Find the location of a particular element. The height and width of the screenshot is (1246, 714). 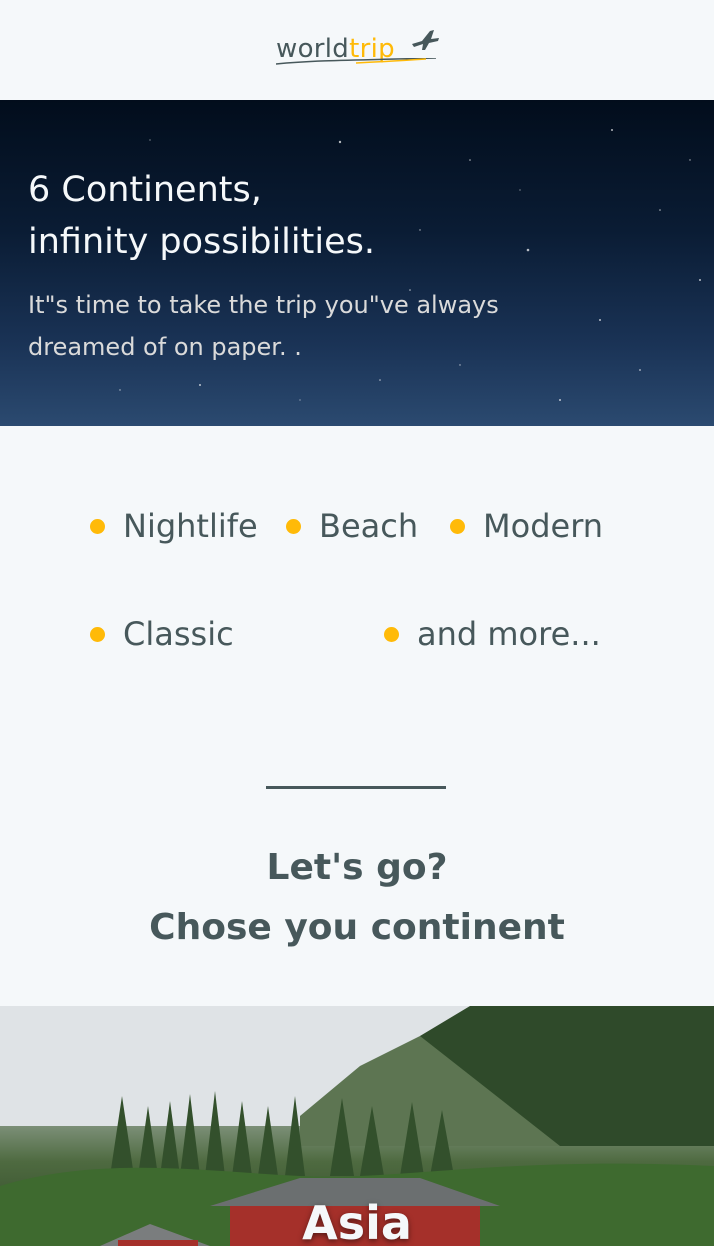

airplane-icon is located at coordinates (425, 40).